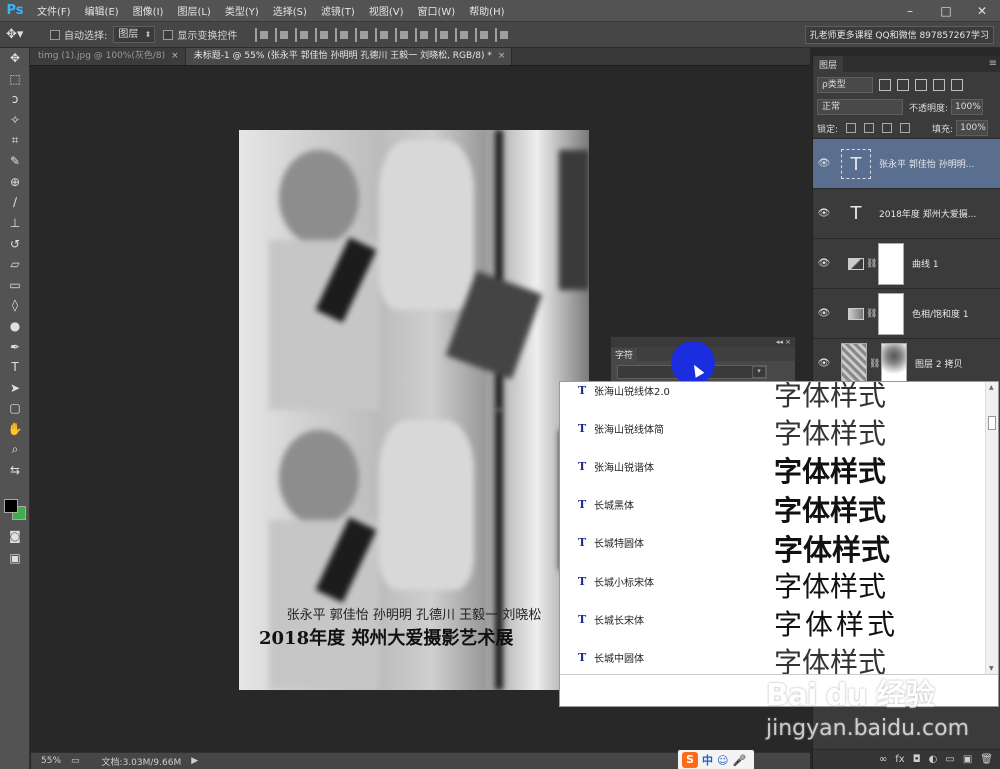  I want to click on fill-input: 100%, so click(972, 128).